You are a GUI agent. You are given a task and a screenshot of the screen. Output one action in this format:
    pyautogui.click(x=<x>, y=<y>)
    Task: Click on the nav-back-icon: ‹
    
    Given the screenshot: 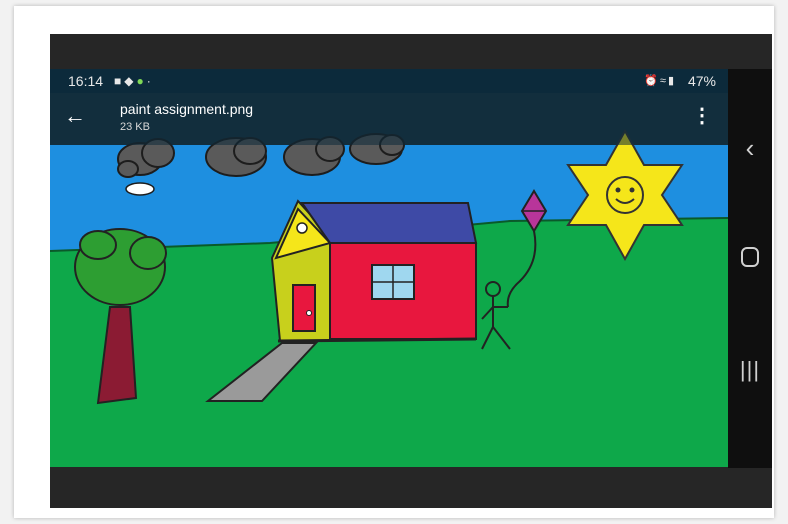 What is the action you would take?
    pyautogui.click(x=750, y=148)
    